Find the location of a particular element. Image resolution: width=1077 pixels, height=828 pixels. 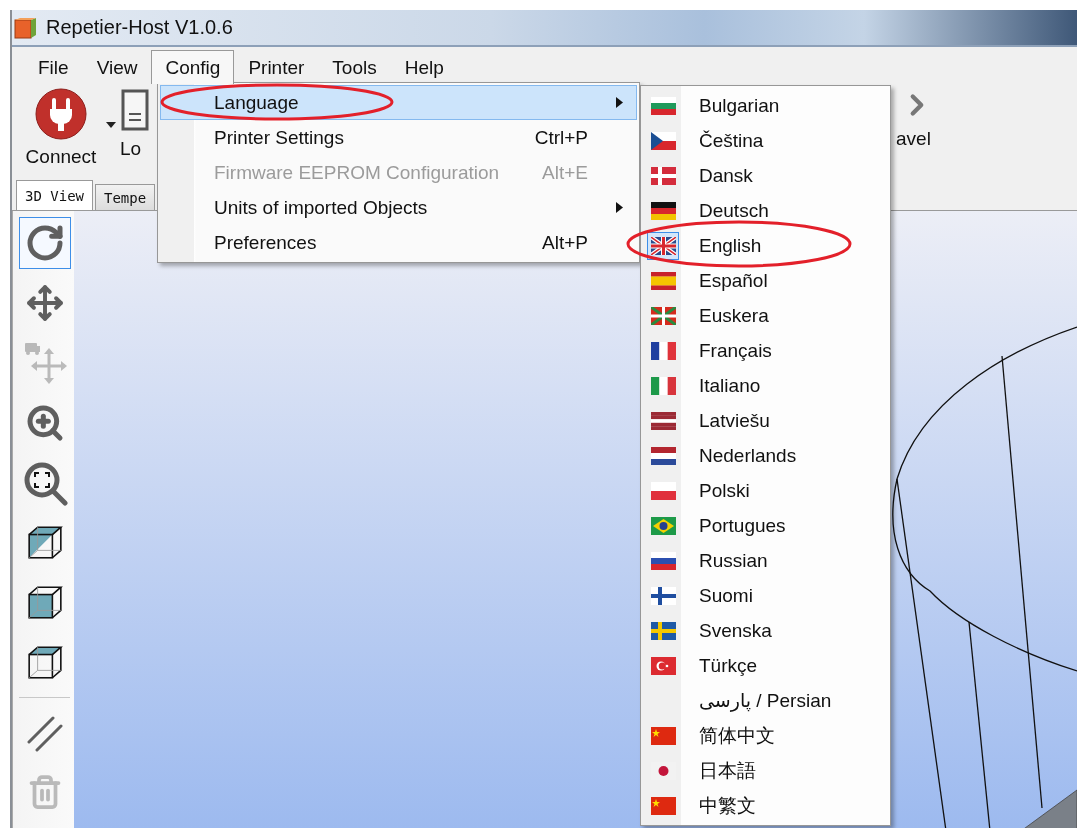

menu-entry: 中繁文 is located at coordinates (765, 805).